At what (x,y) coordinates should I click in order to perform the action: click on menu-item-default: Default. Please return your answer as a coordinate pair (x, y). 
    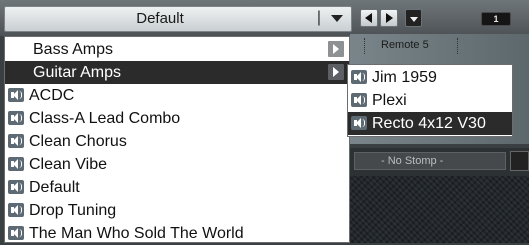
    Looking at the image, I should click on (177, 187).